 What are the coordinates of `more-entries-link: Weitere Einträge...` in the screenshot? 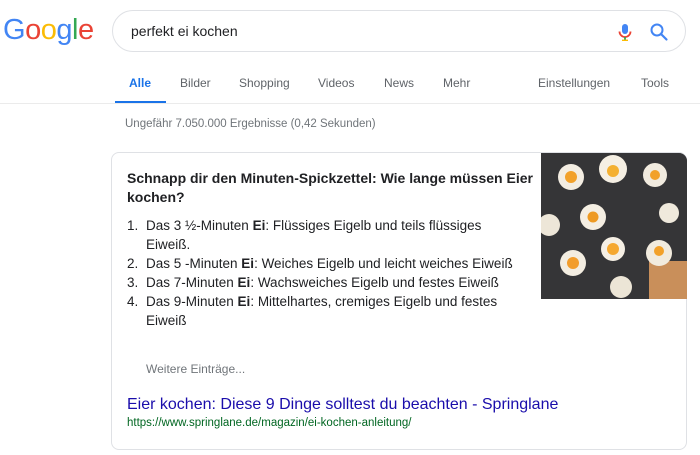 It's located at (195, 369).